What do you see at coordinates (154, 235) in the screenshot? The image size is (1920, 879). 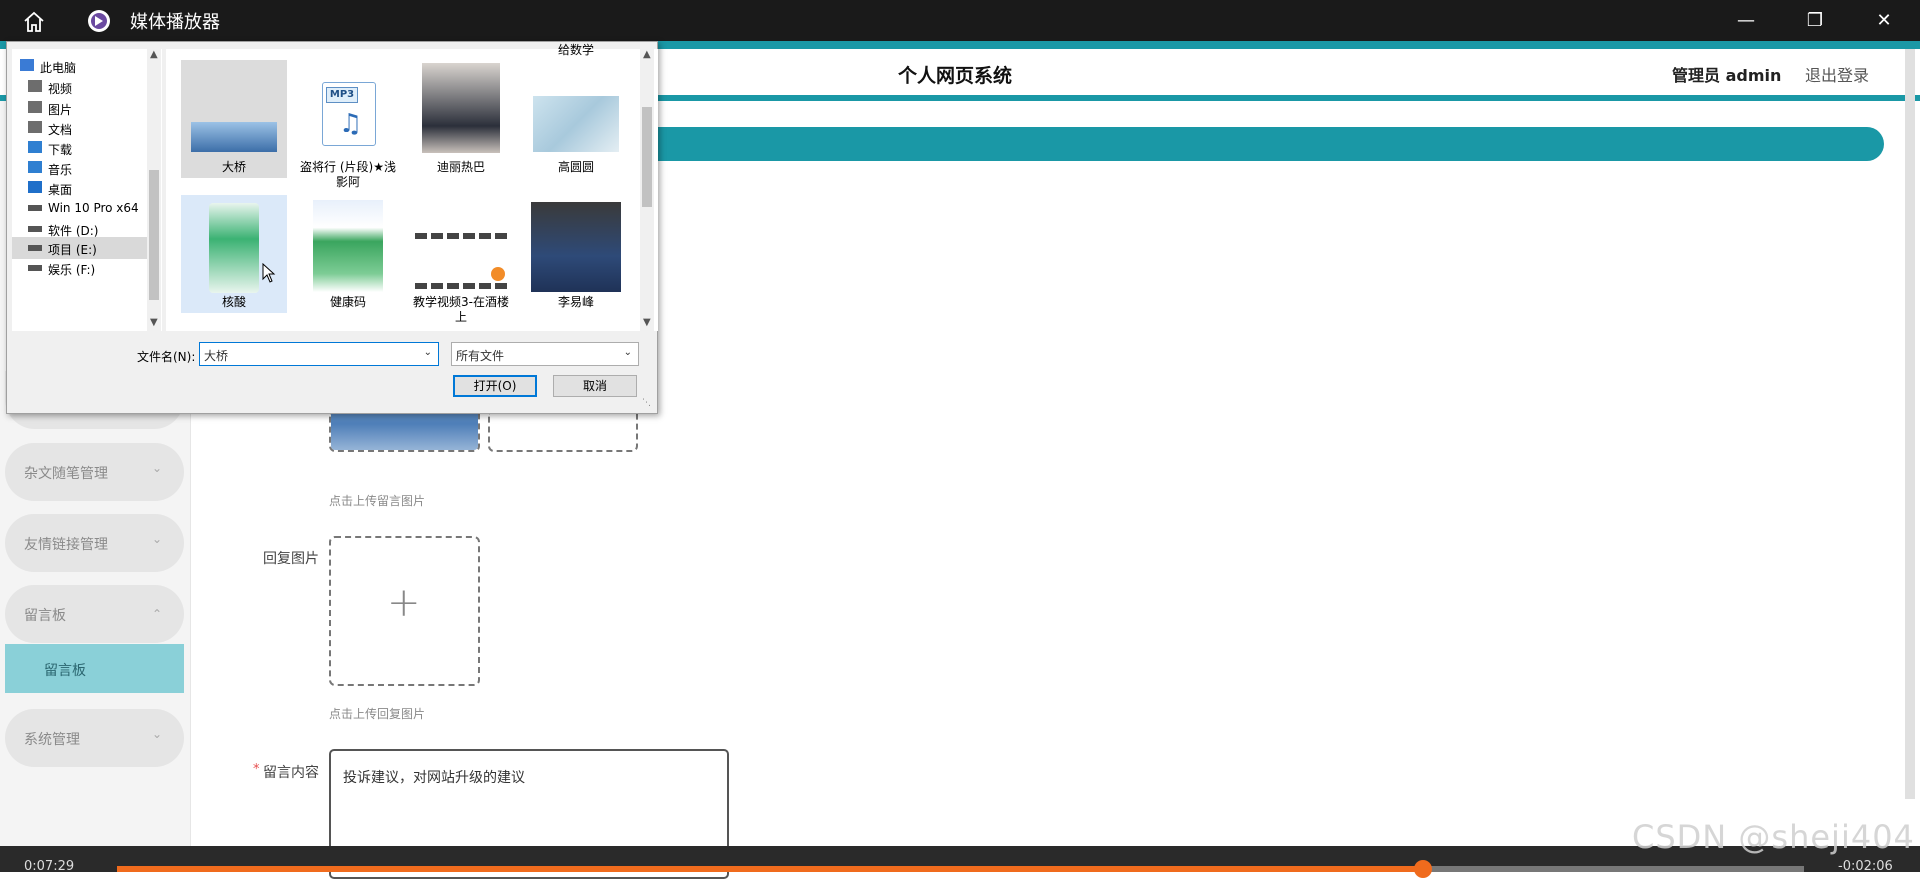 I see `nav-scroll-thumb` at bounding box center [154, 235].